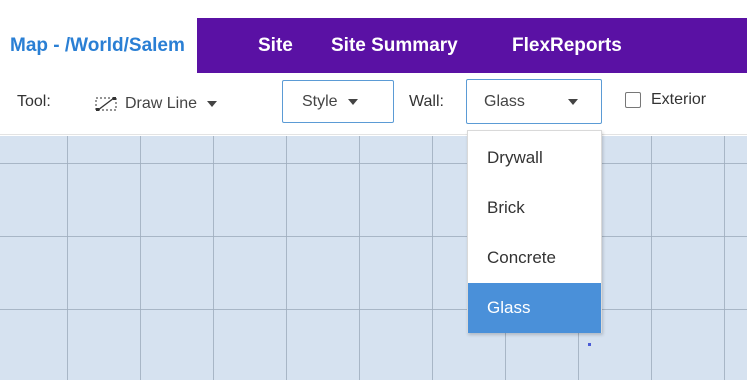 The width and height of the screenshot is (747, 380). Describe the element at coordinates (534, 101) in the screenshot. I see `wall-select: Glass` at that location.